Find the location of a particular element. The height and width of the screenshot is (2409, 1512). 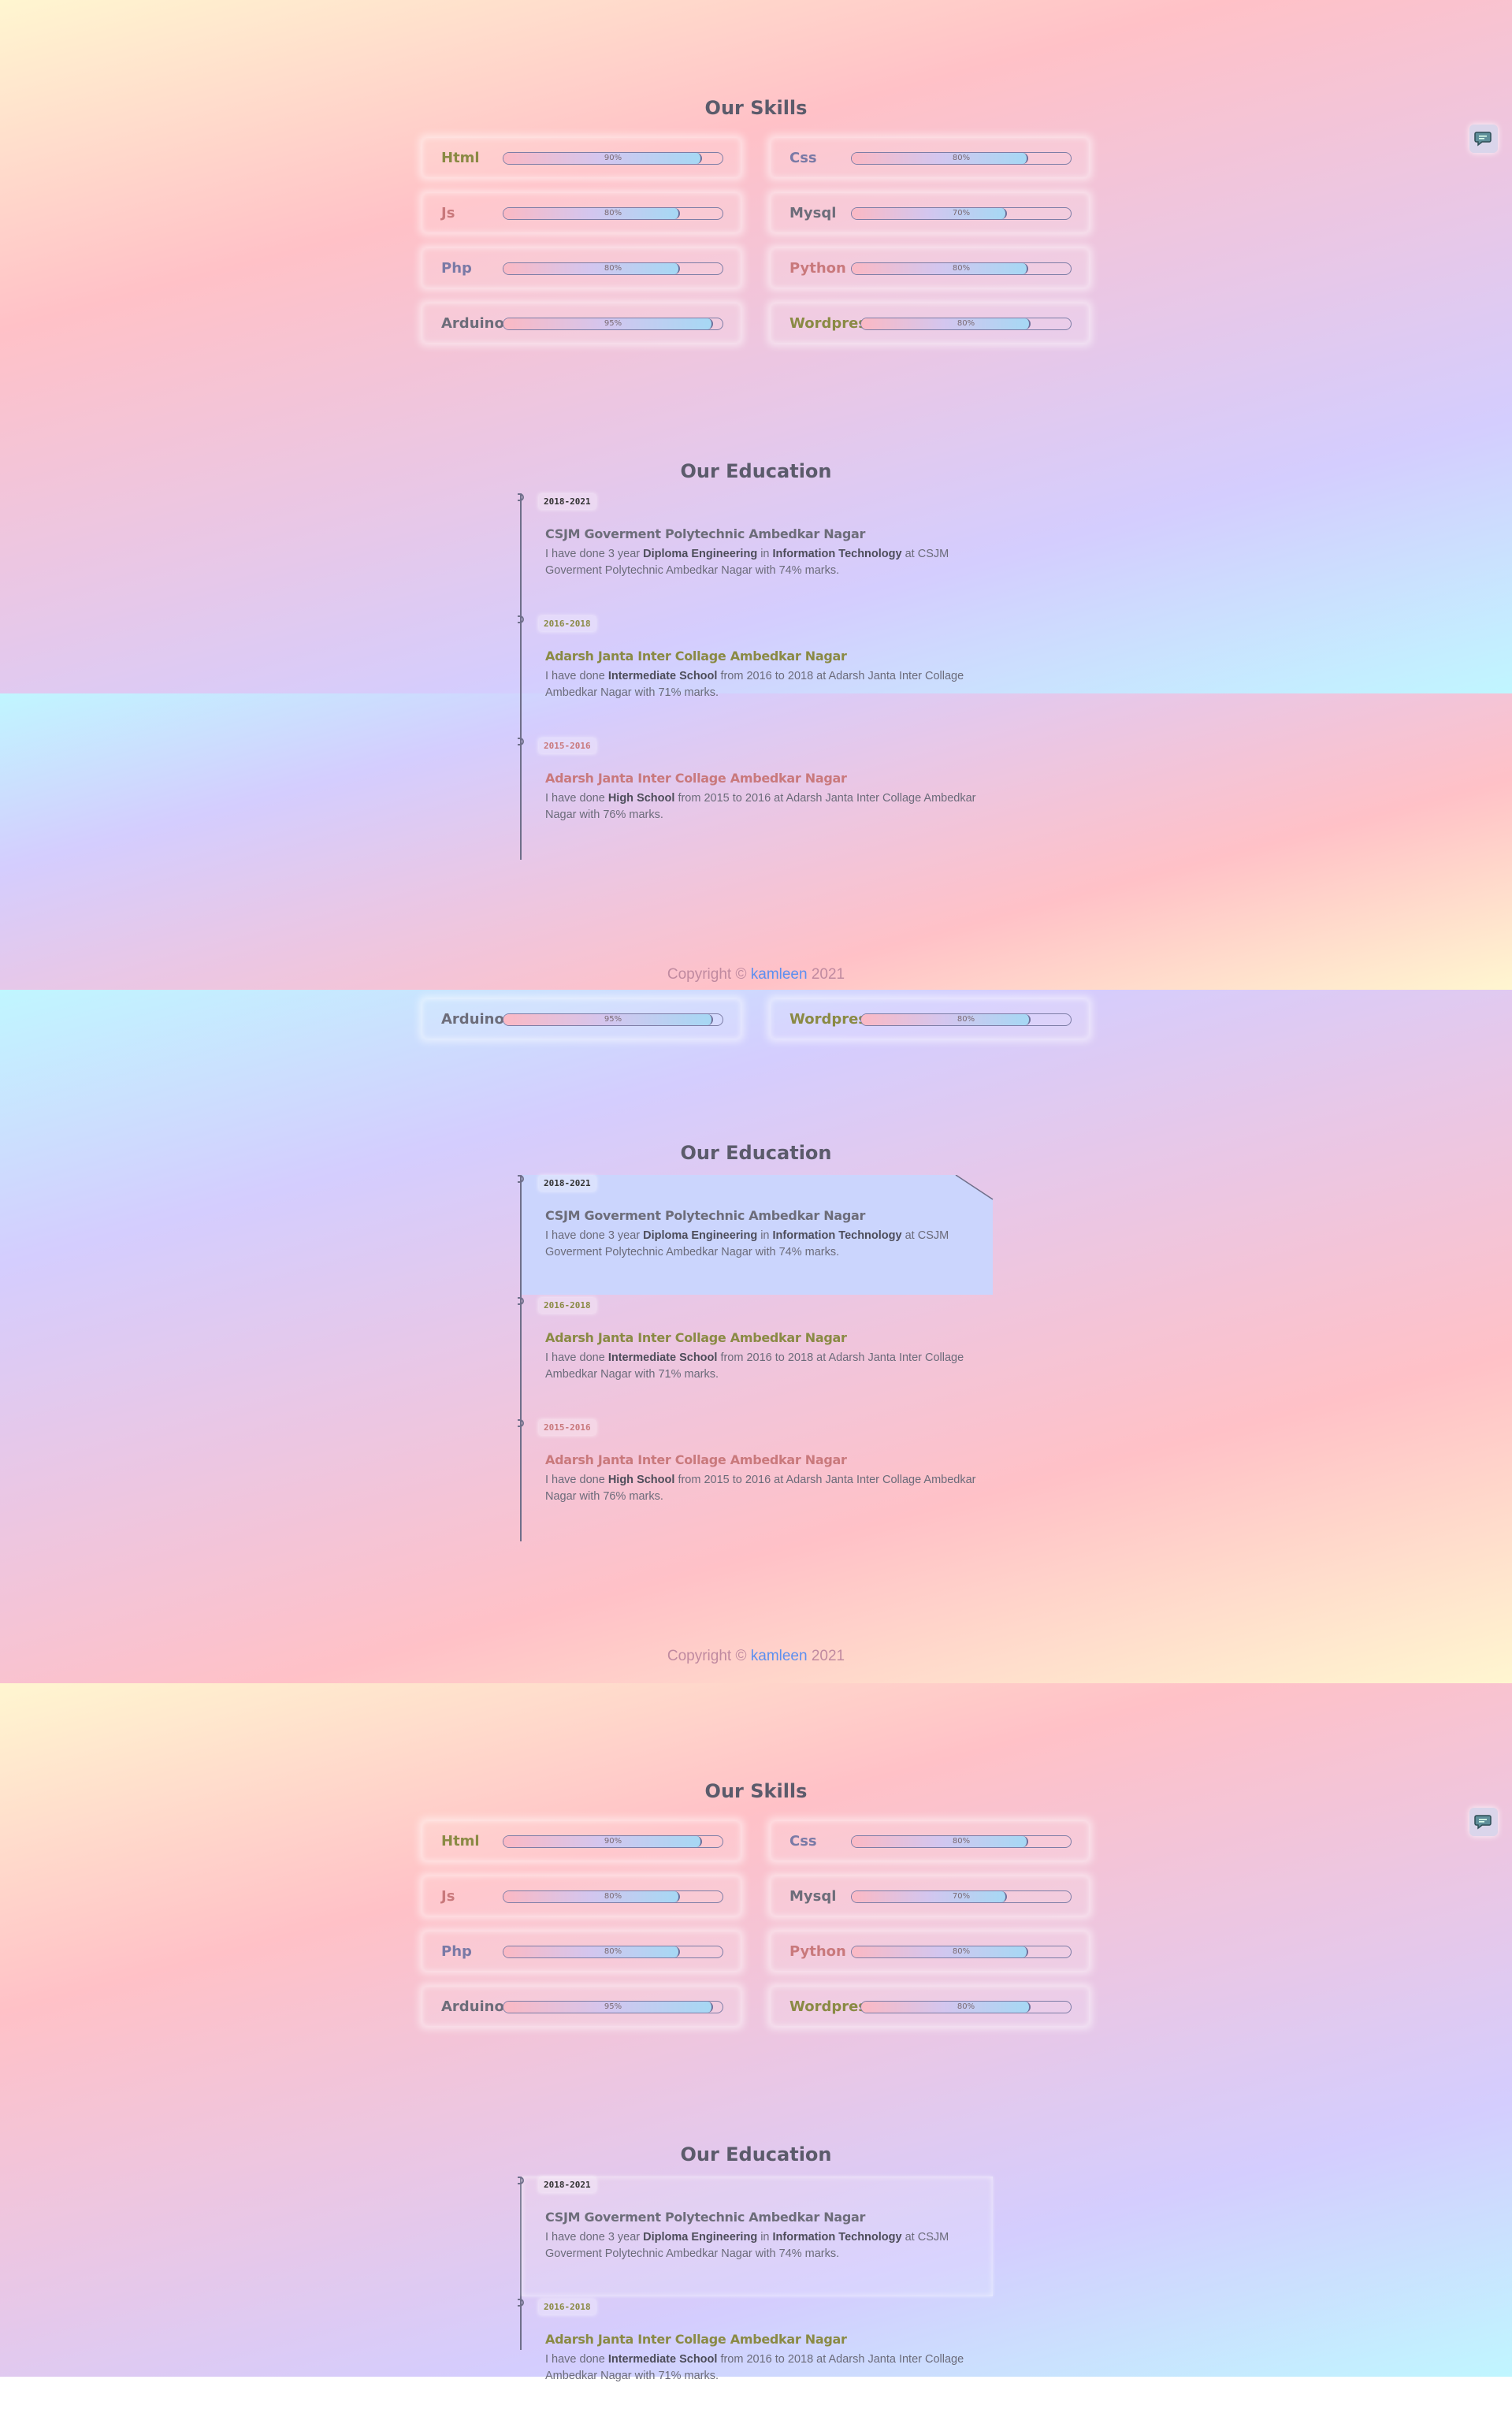

timeline-desc-bold: High School is located at coordinates (641, 798).